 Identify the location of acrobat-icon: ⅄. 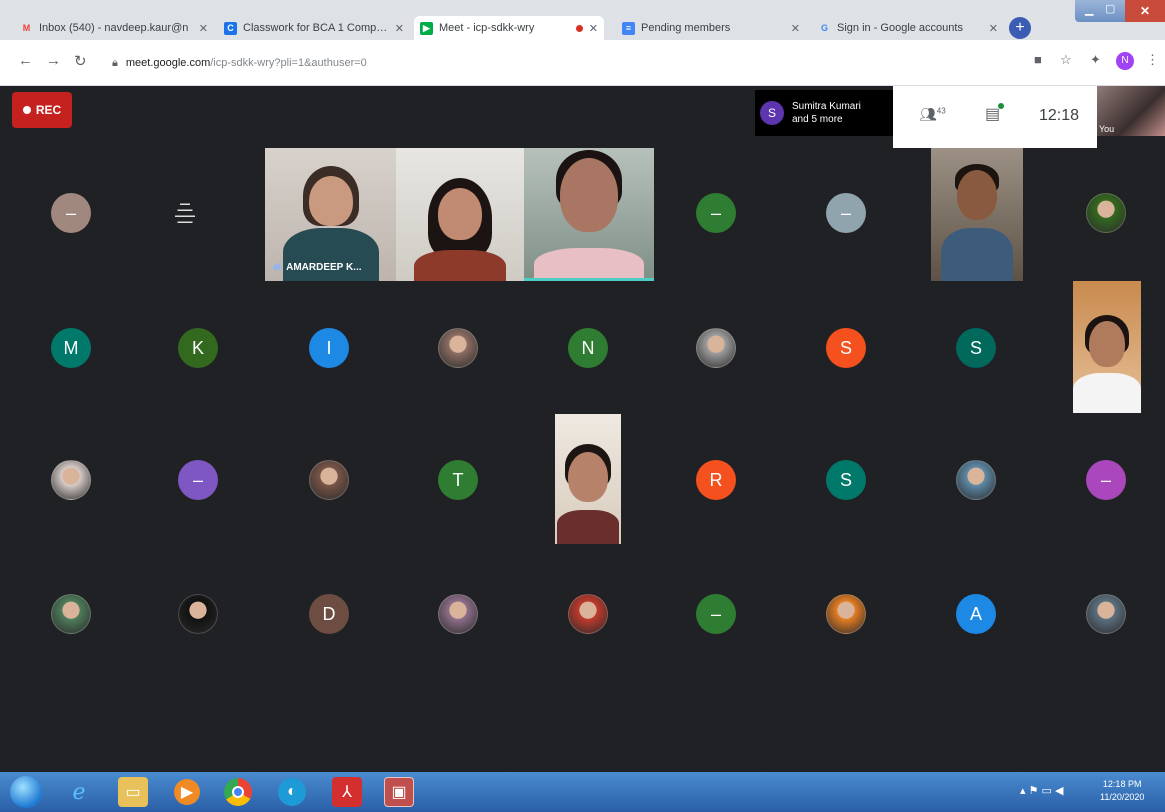
(347, 792).